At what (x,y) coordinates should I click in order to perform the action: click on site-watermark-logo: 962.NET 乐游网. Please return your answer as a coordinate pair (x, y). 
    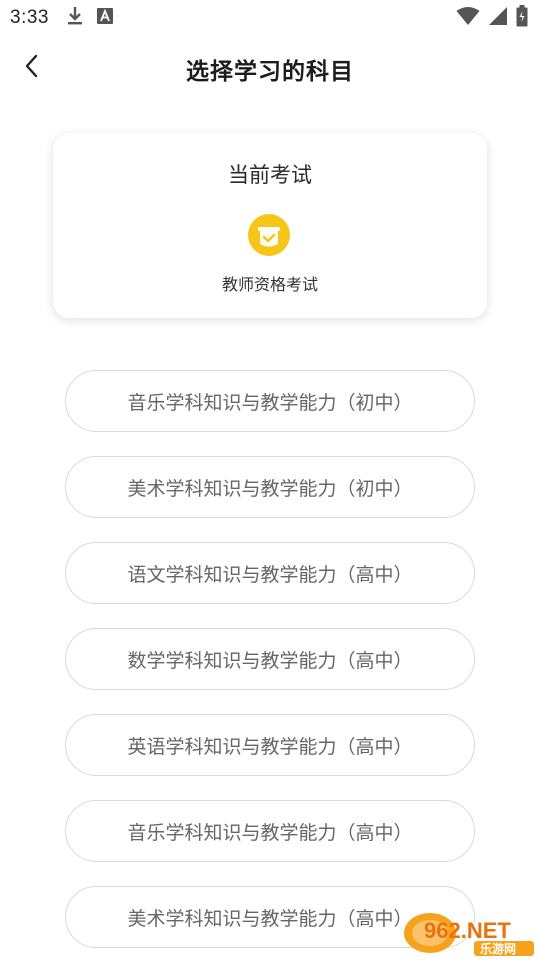
    Looking at the image, I should click on (470, 933).